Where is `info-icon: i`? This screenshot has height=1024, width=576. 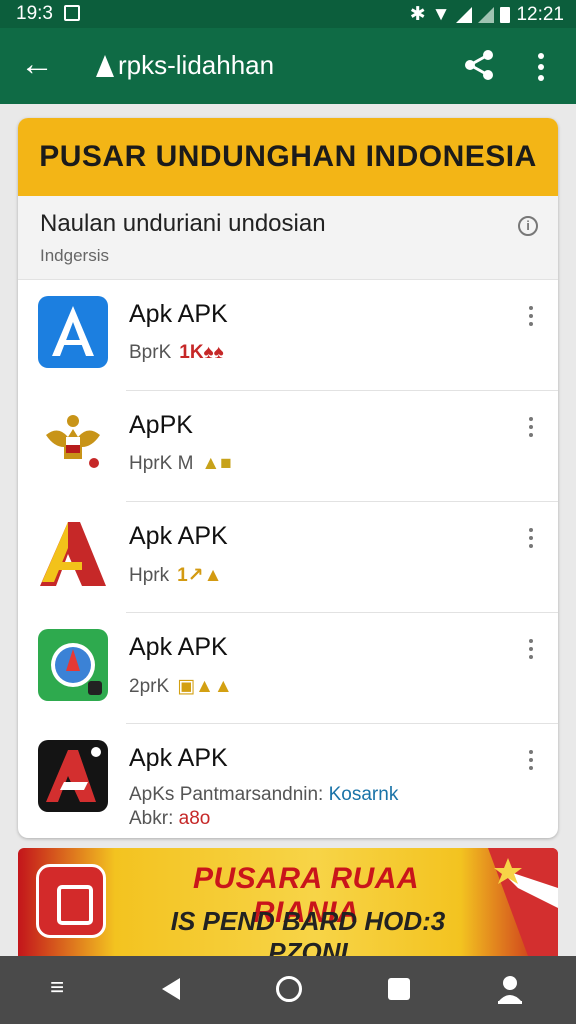 info-icon: i is located at coordinates (528, 226).